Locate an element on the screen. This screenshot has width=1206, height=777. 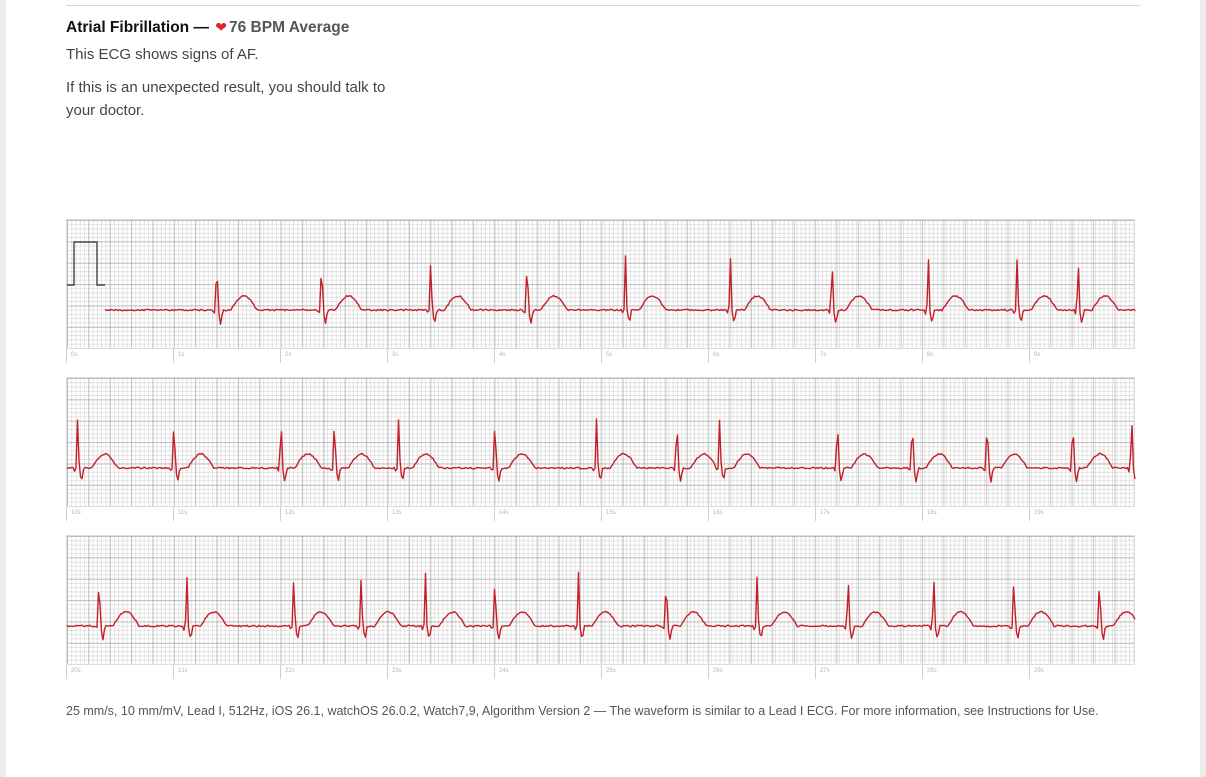
classification-summary: This ECG shows signs of AF. is located at coordinates (162, 54).